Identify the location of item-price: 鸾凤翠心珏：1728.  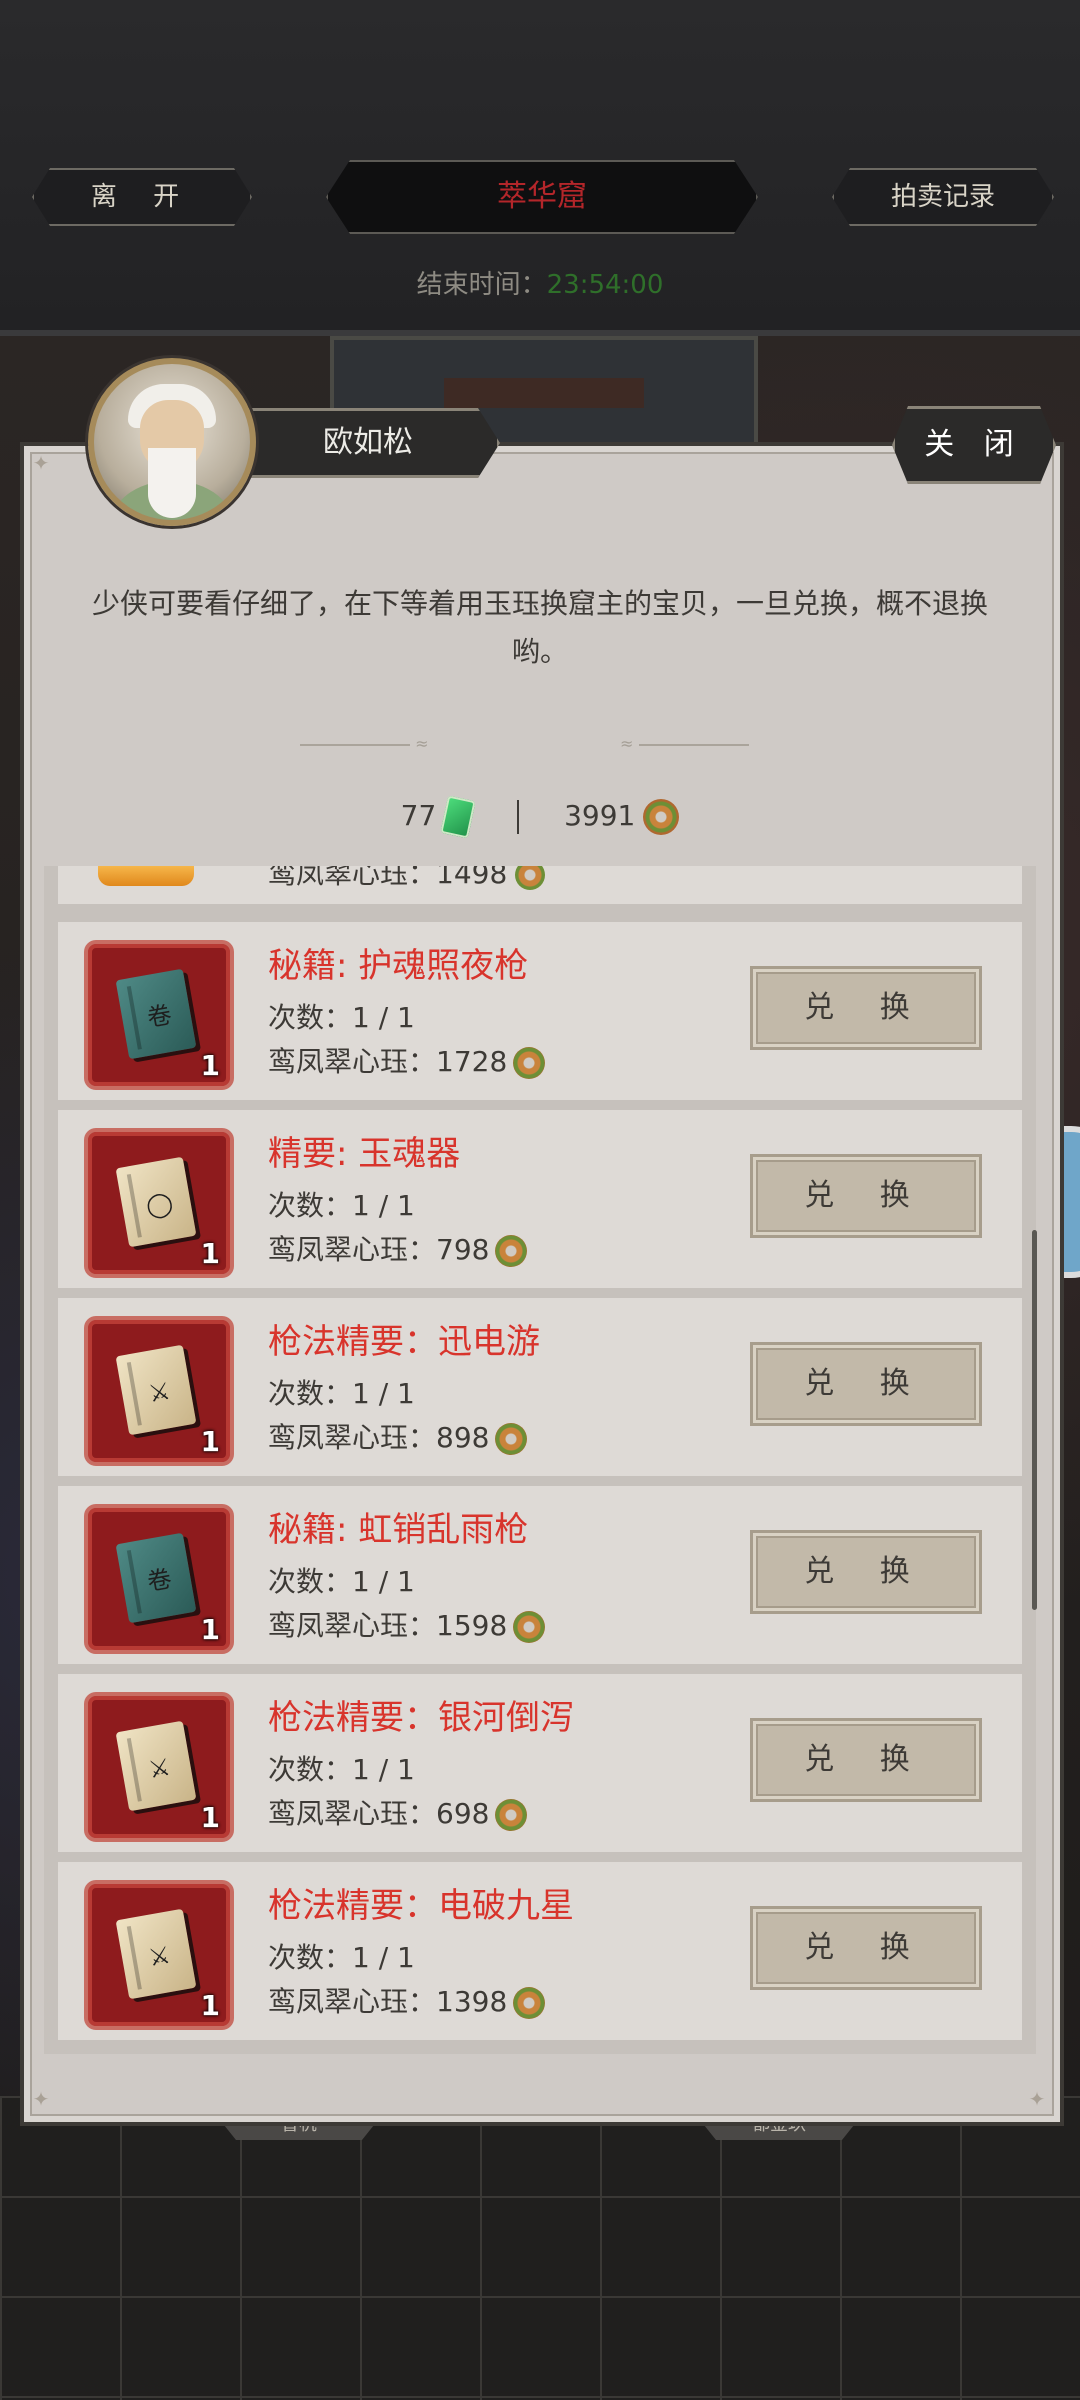
(407, 1062).